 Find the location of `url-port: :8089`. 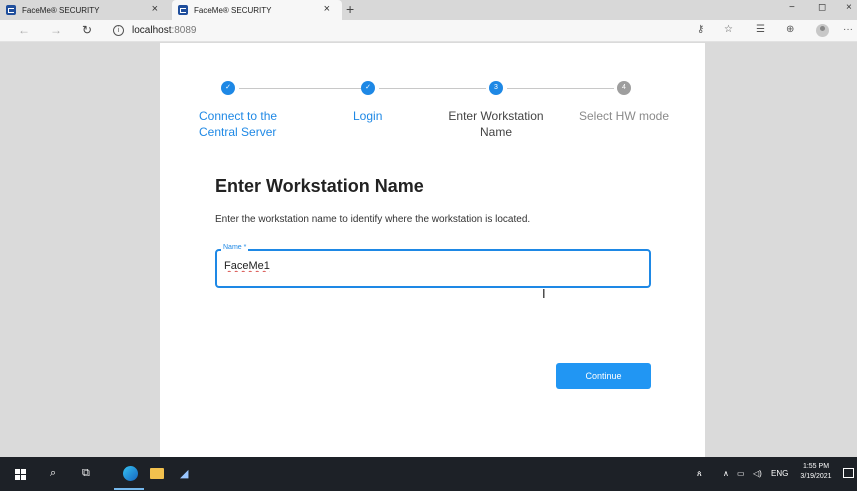

url-port: :8089 is located at coordinates (184, 30).